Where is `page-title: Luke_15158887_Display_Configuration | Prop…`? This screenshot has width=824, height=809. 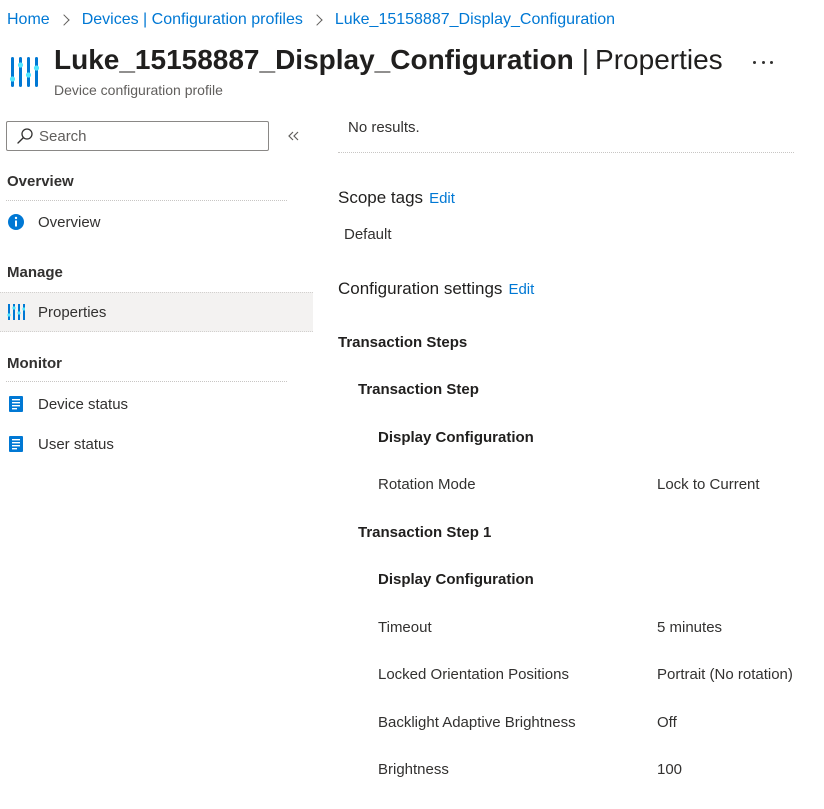 page-title: Luke_15158887_Display_Configuration | Prop… is located at coordinates (388, 60).